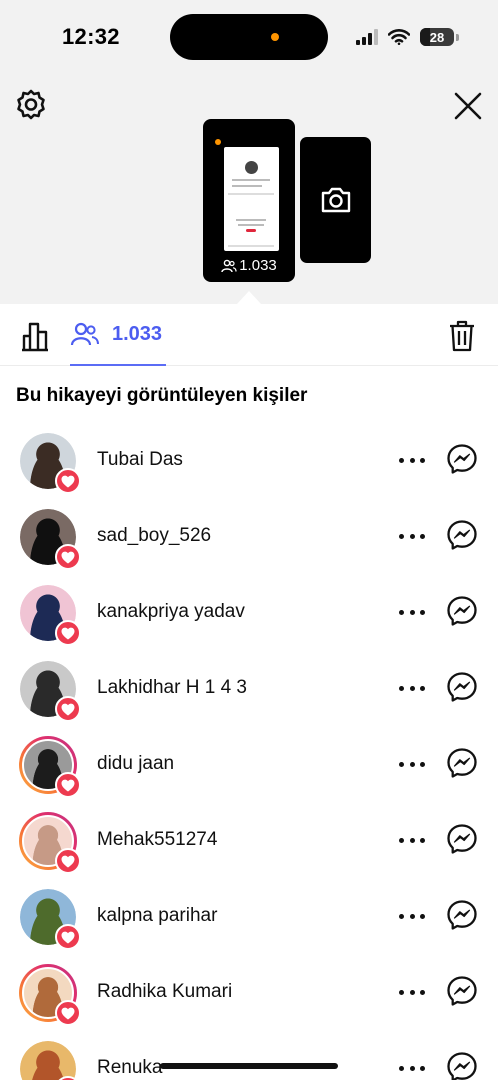 The height and width of the screenshot is (1080, 498). Describe the element at coordinates (258, 265) in the screenshot. I see `story-viewer-count-text: 1.033` at that location.